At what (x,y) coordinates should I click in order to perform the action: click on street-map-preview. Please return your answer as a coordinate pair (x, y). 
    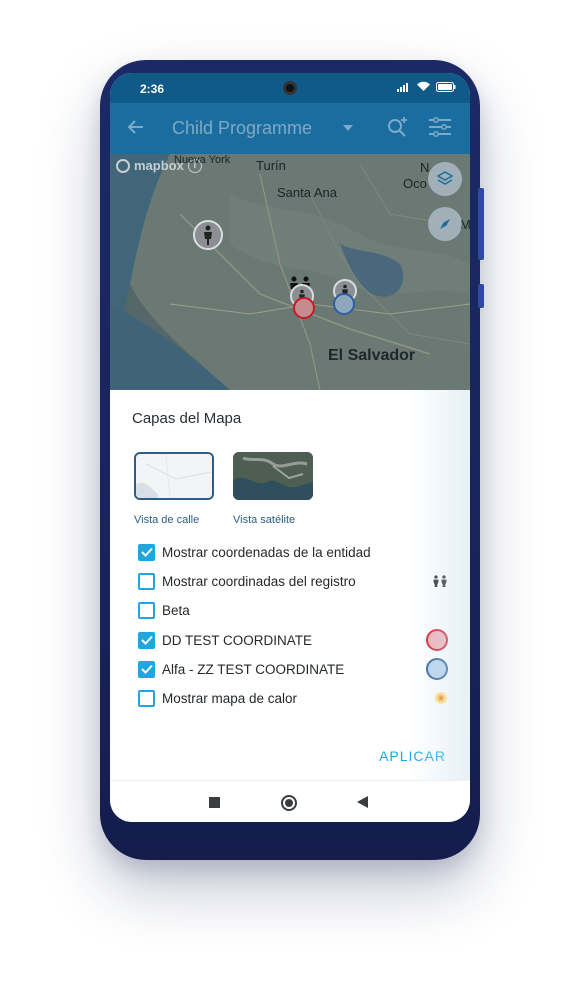
    Looking at the image, I should click on (174, 476).